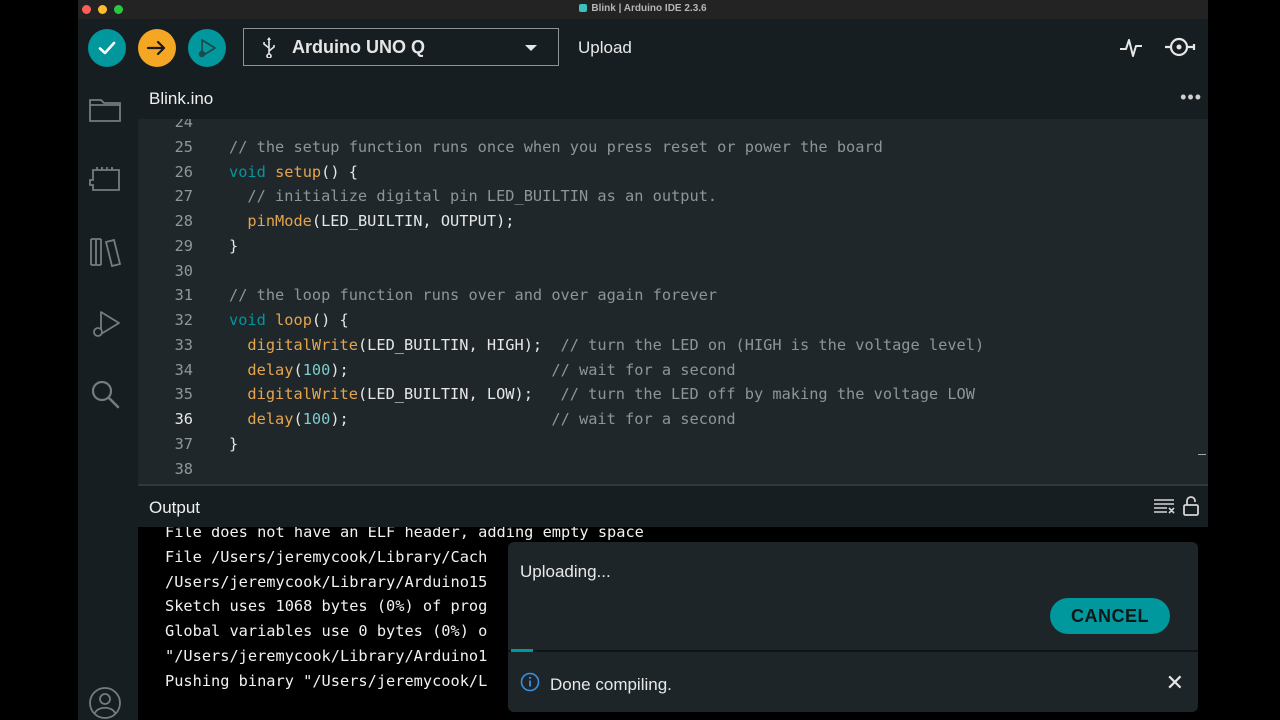 This screenshot has height=720, width=1280. I want to click on debug-icon, so click(105, 324).